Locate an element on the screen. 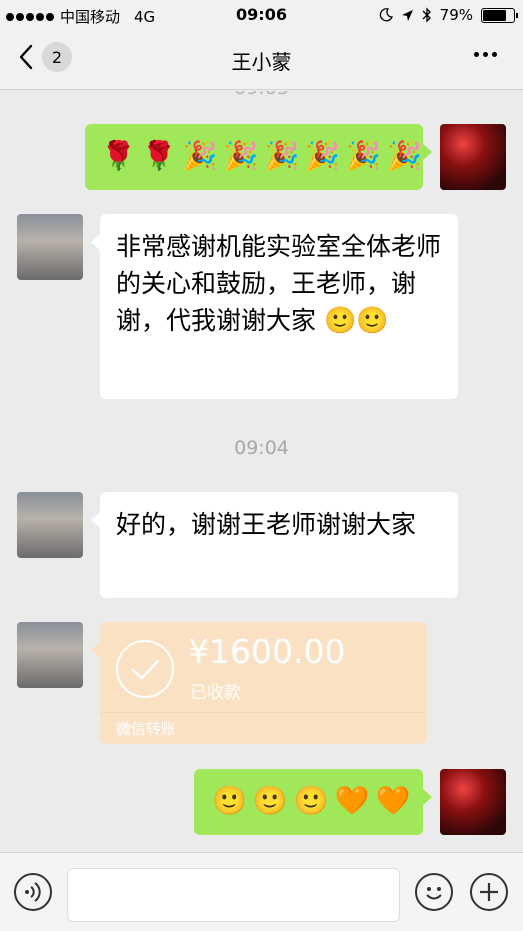  chat-title: 王小蒙 is located at coordinates (261, 62).